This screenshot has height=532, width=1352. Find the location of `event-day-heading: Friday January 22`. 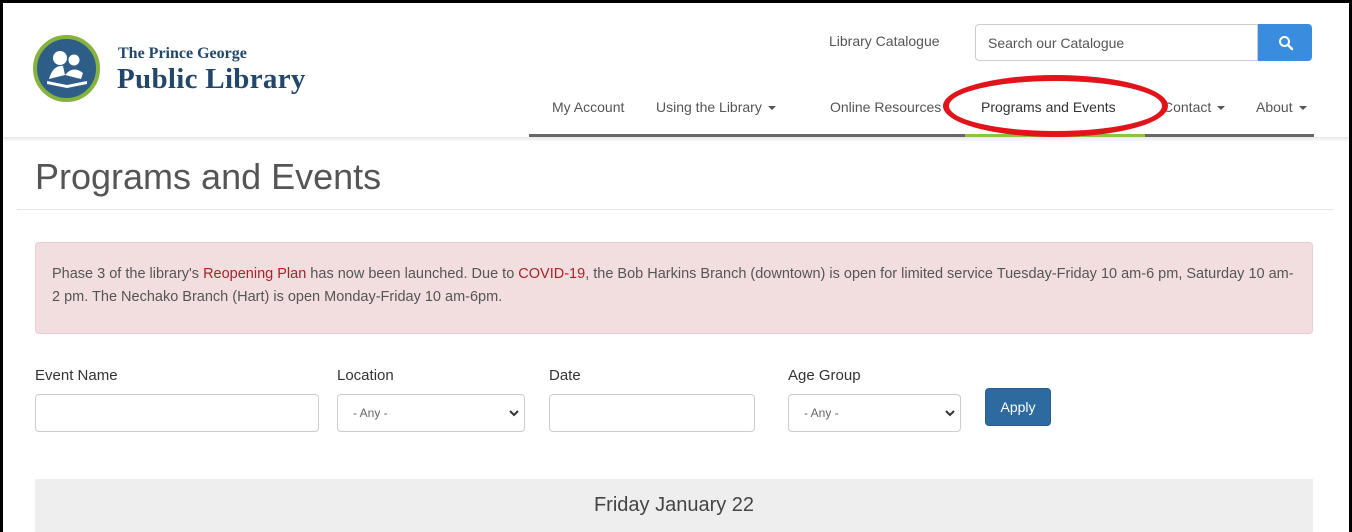

event-day-heading: Friday January 22 is located at coordinates (674, 505).